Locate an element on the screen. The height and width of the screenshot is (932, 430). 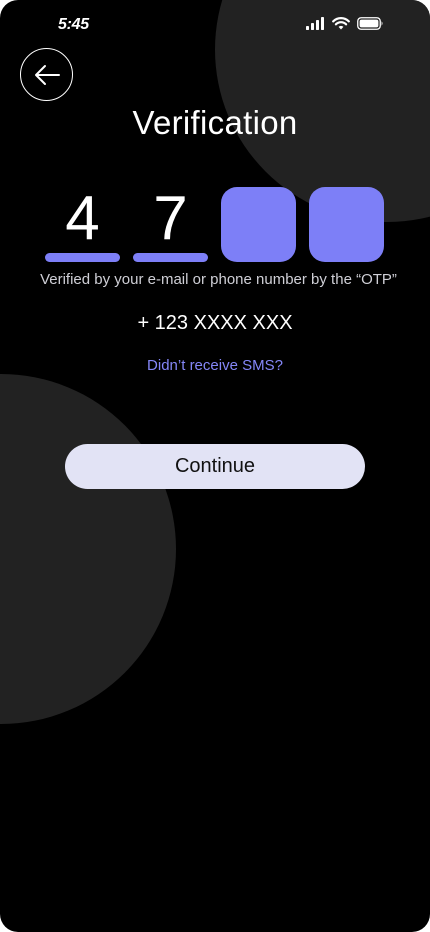
page-title: Verification is located at coordinates (215, 122).